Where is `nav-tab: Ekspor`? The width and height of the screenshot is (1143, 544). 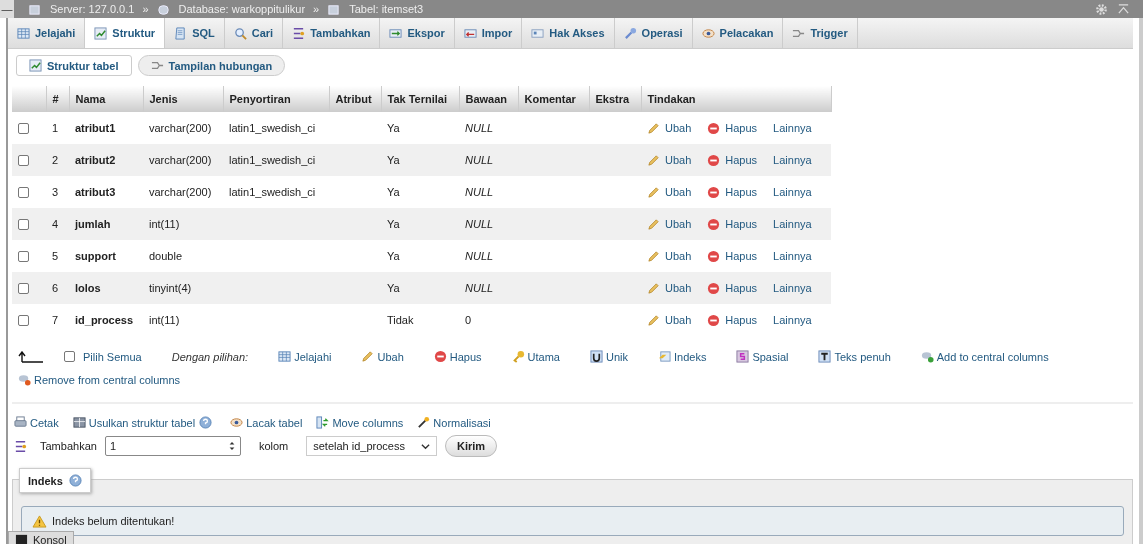 nav-tab: Ekspor is located at coordinates (417, 33).